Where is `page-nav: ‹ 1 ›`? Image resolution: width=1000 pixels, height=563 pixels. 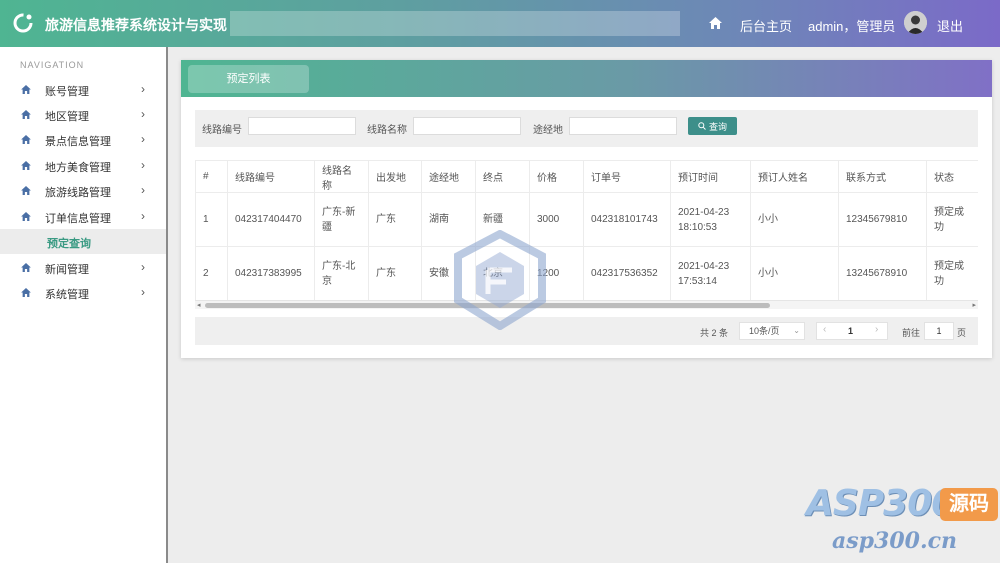
page-nav: ‹ 1 › is located at coordinates (852, 331).